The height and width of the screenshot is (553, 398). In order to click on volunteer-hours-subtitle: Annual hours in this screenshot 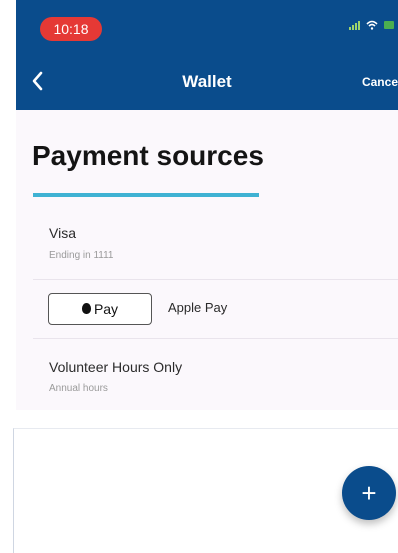, I will do `click(78, 388)`.